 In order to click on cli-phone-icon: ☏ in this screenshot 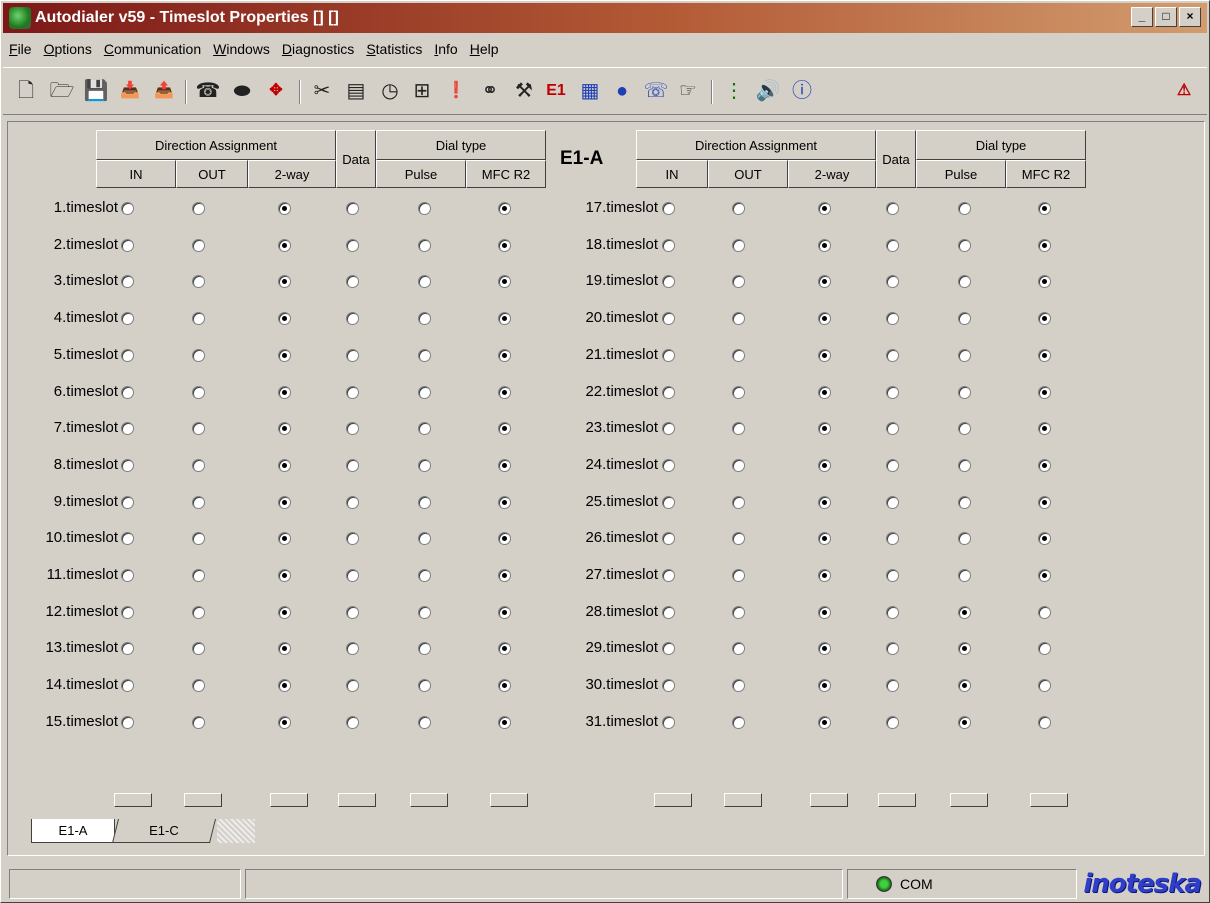, I will do `click(656, 91)`.